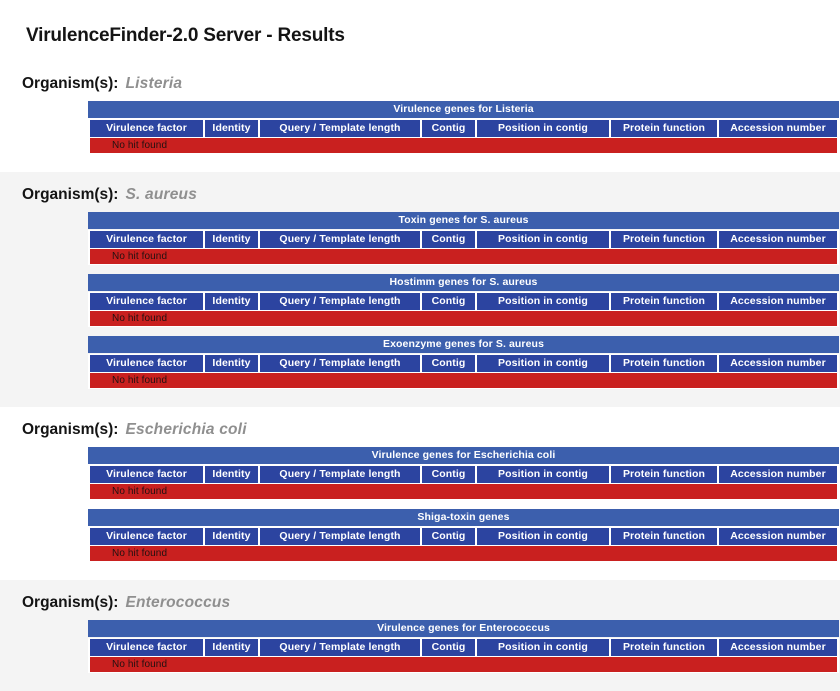 The image size is (840, 691). Describe the element at coordinates (420, 81) in the screenshot. I see `organism-heading: Organism(s): Listeria` at that location.